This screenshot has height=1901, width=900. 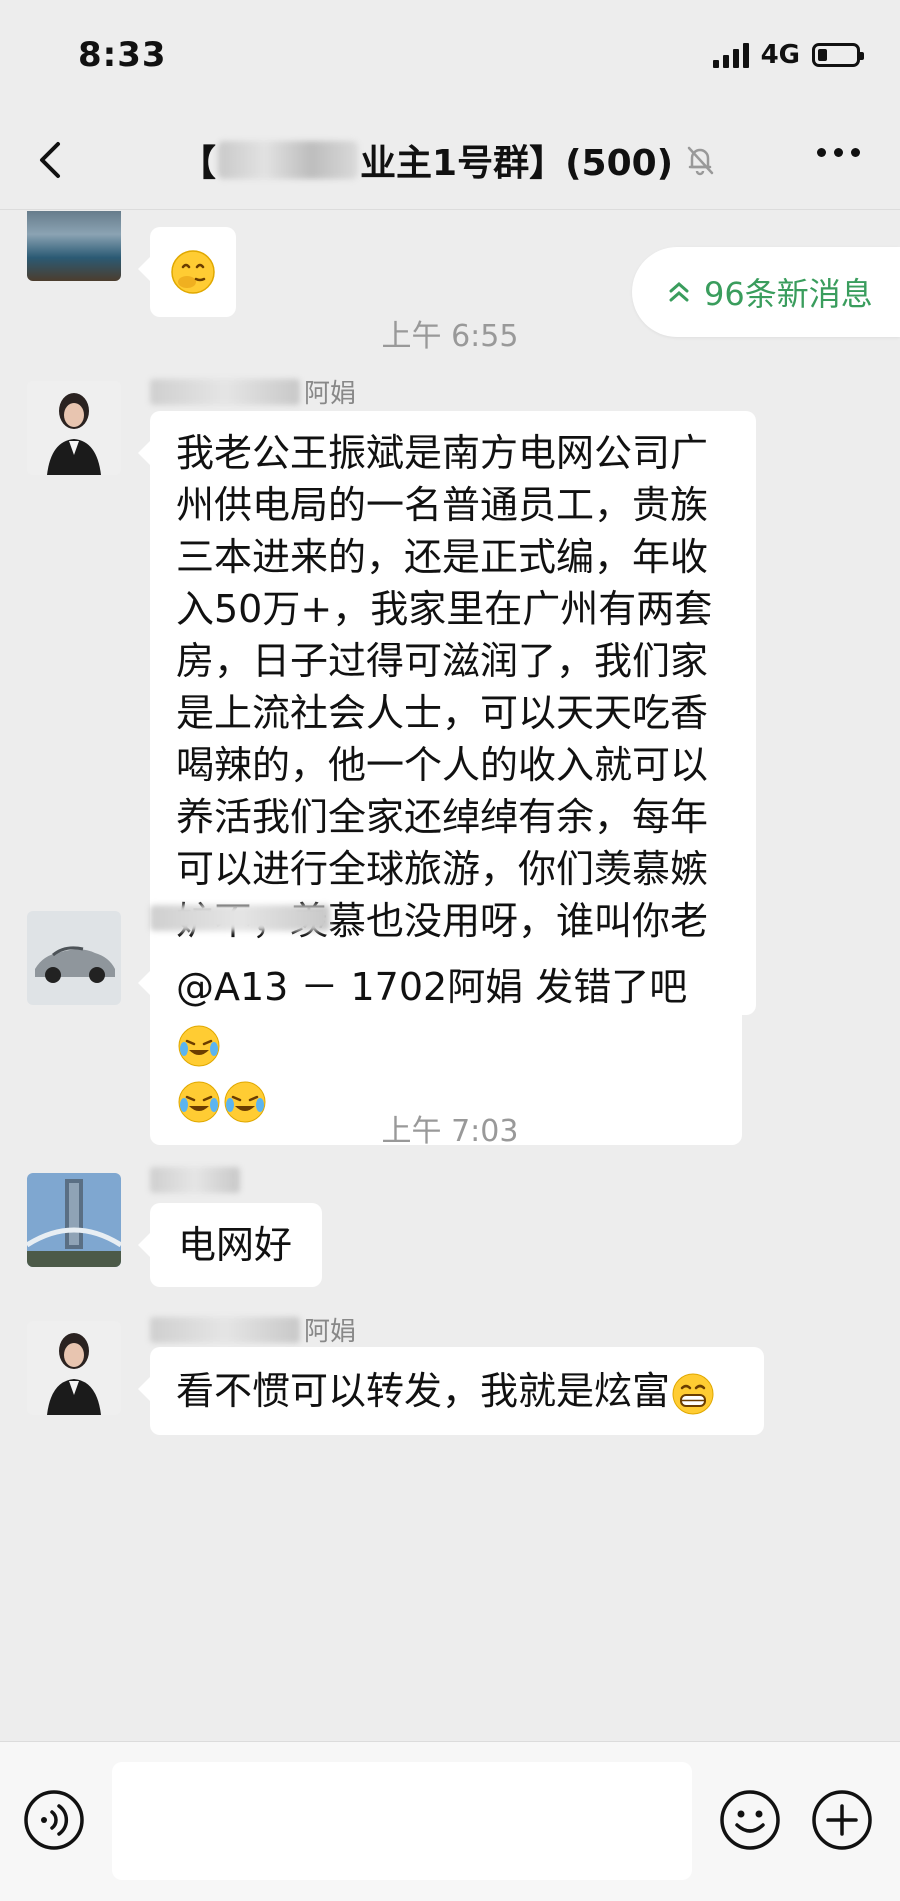 What do you see at coordinates (198, 163) in the screenshot?
I see `title-prefix: 【` at bounding box center [198, 163].